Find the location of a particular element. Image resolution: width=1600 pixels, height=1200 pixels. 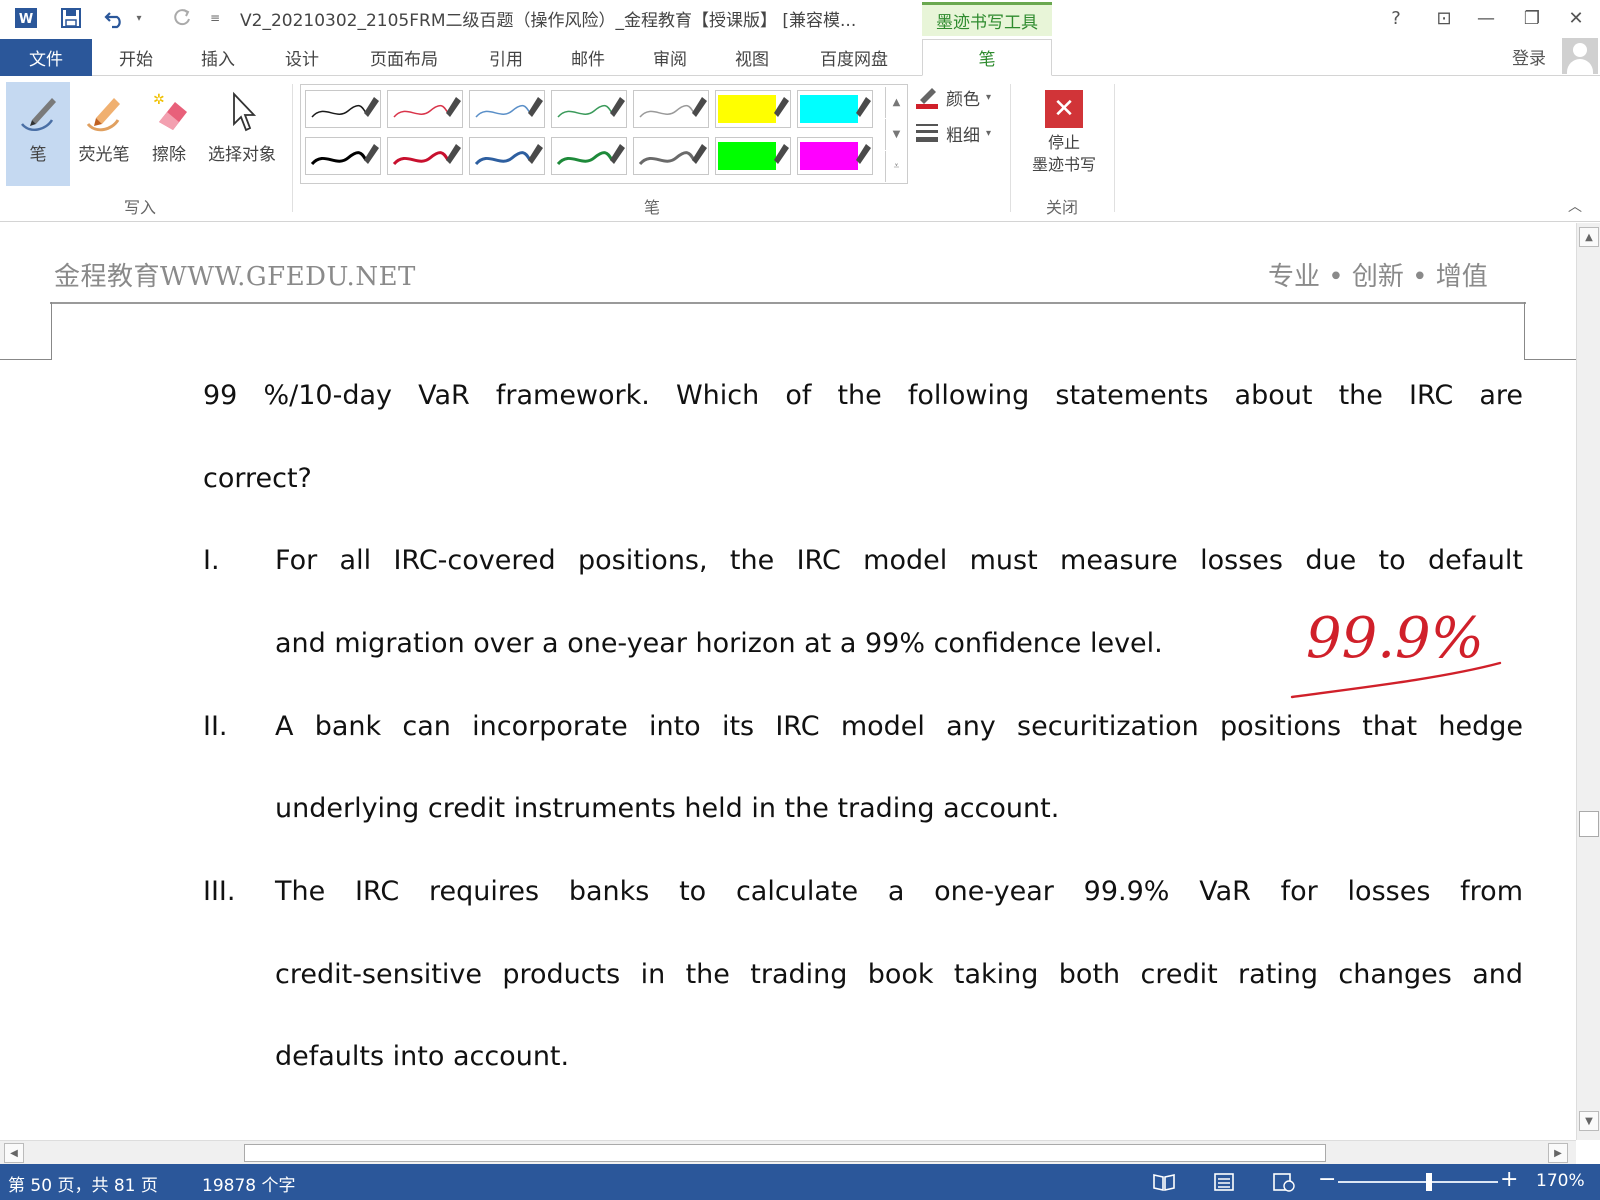

zoom-out-button: − is located at coordinates (1327, 1179).